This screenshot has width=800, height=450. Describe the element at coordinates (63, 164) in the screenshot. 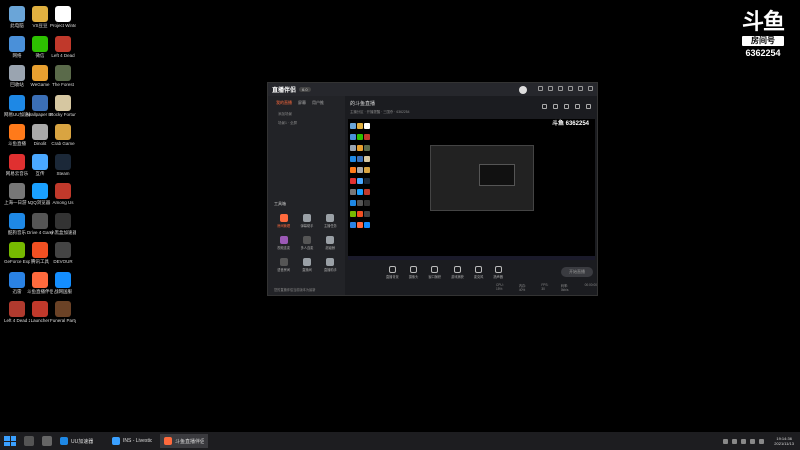

I see `desktop-icon: Steam` at that location.